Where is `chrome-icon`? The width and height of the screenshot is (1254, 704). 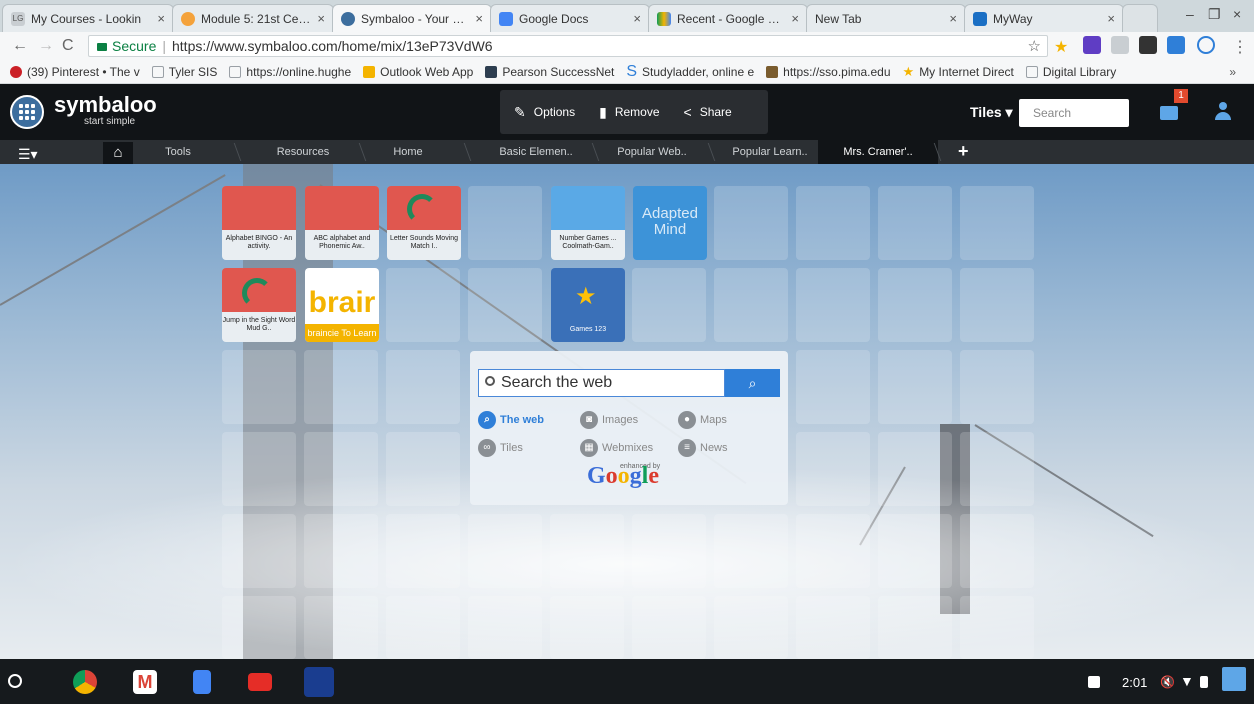
chrome-icon is located at coordinates (85, 682).